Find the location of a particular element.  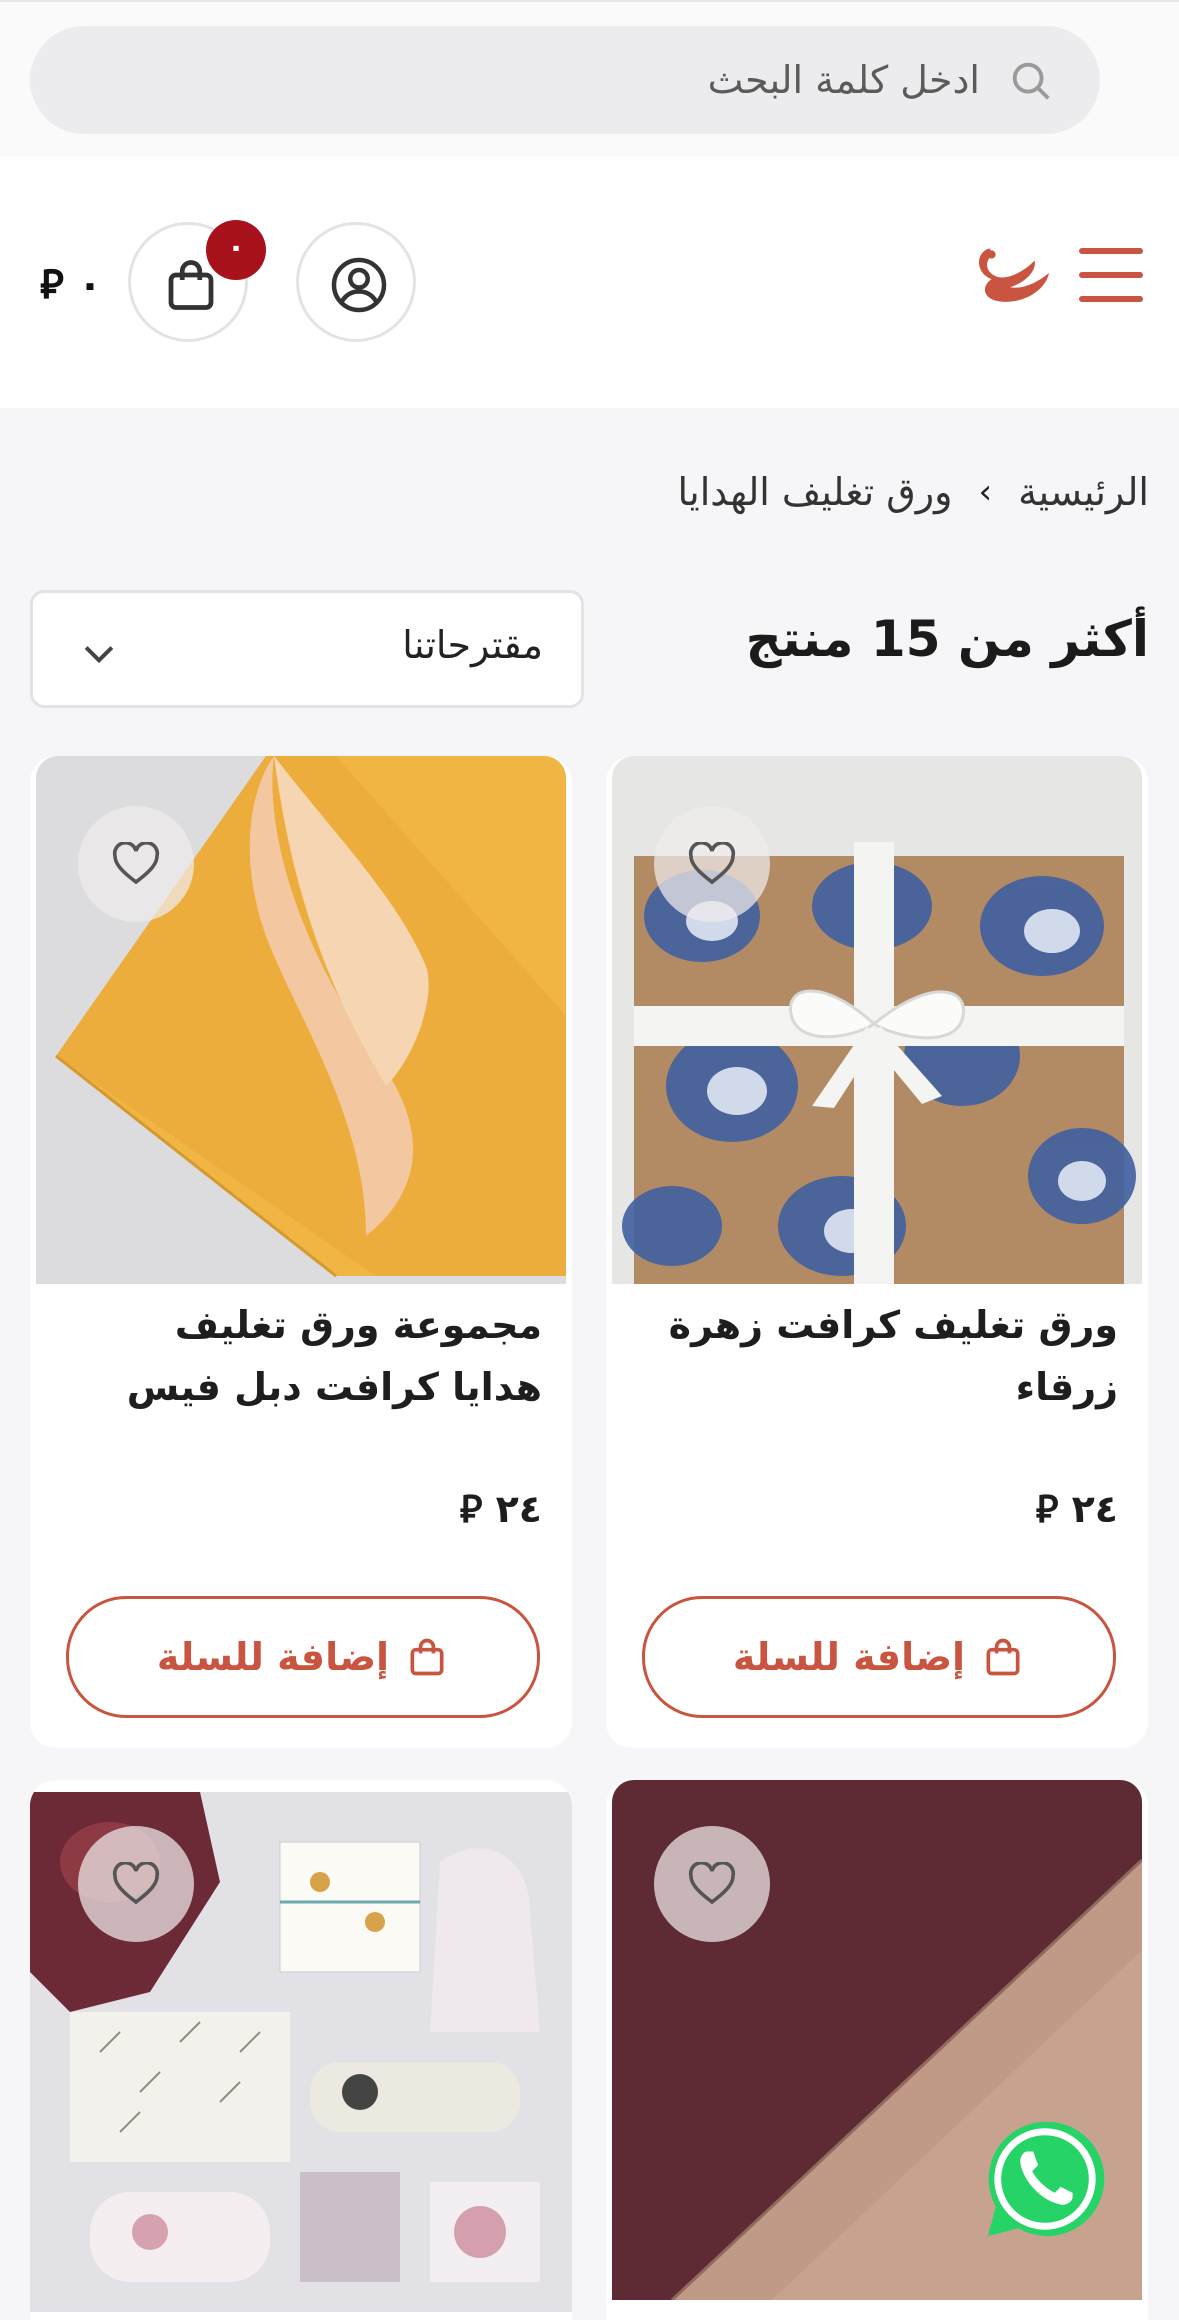

search-bar is located at coordinates (565, 80).